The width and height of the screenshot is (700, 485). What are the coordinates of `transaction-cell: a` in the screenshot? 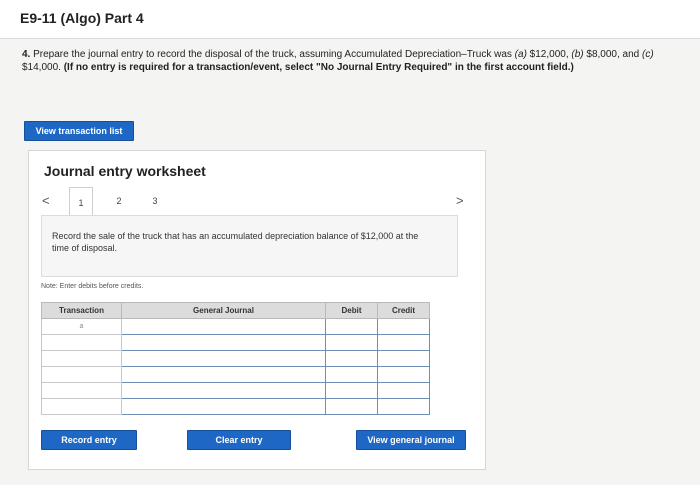 It's located at (81, 326).